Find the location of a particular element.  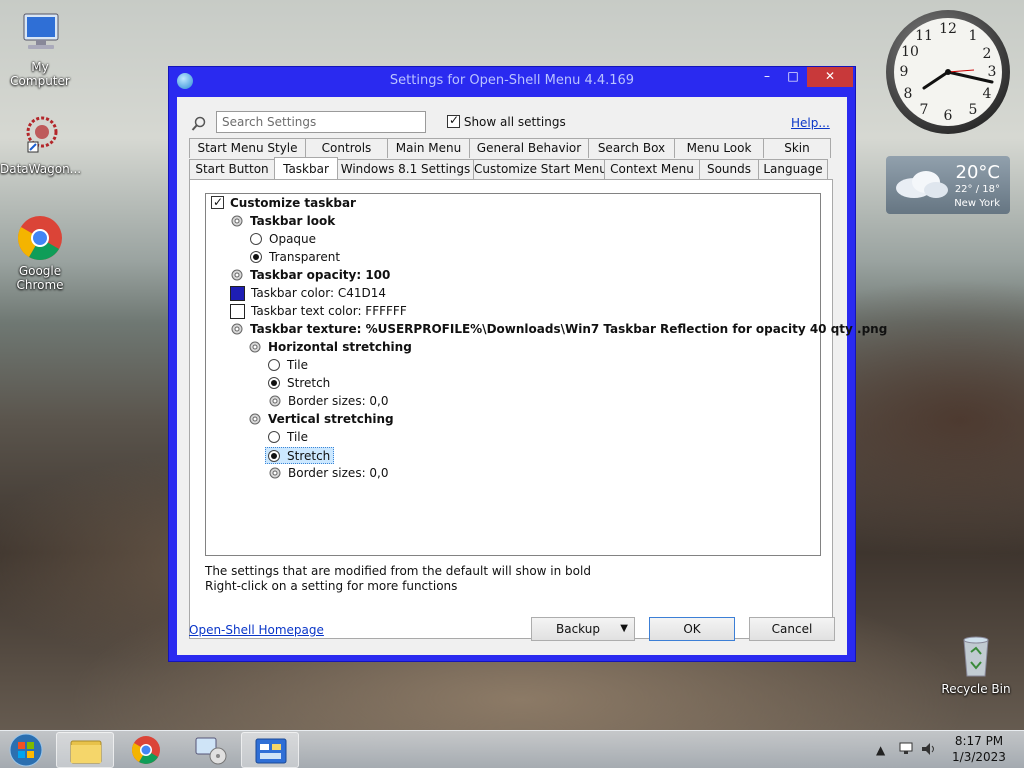

taskbar: ▲ 8:17 PM 1/3/2023 is located at coordinates (512, 749).